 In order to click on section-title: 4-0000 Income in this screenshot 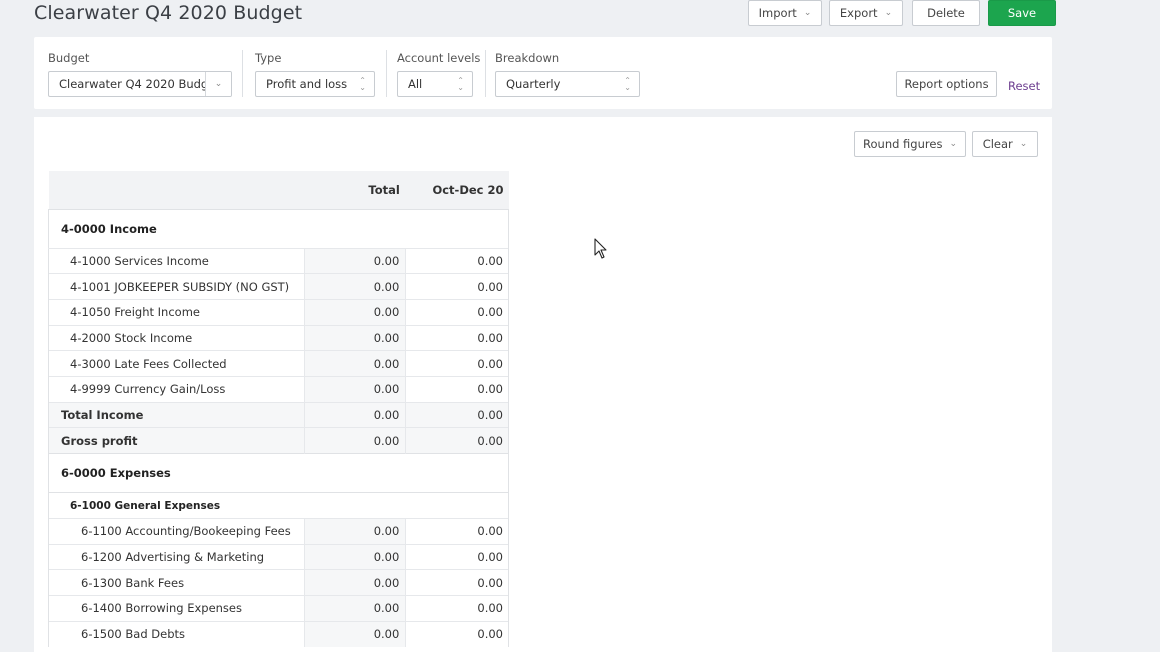, I will do `click(278, 228)`.